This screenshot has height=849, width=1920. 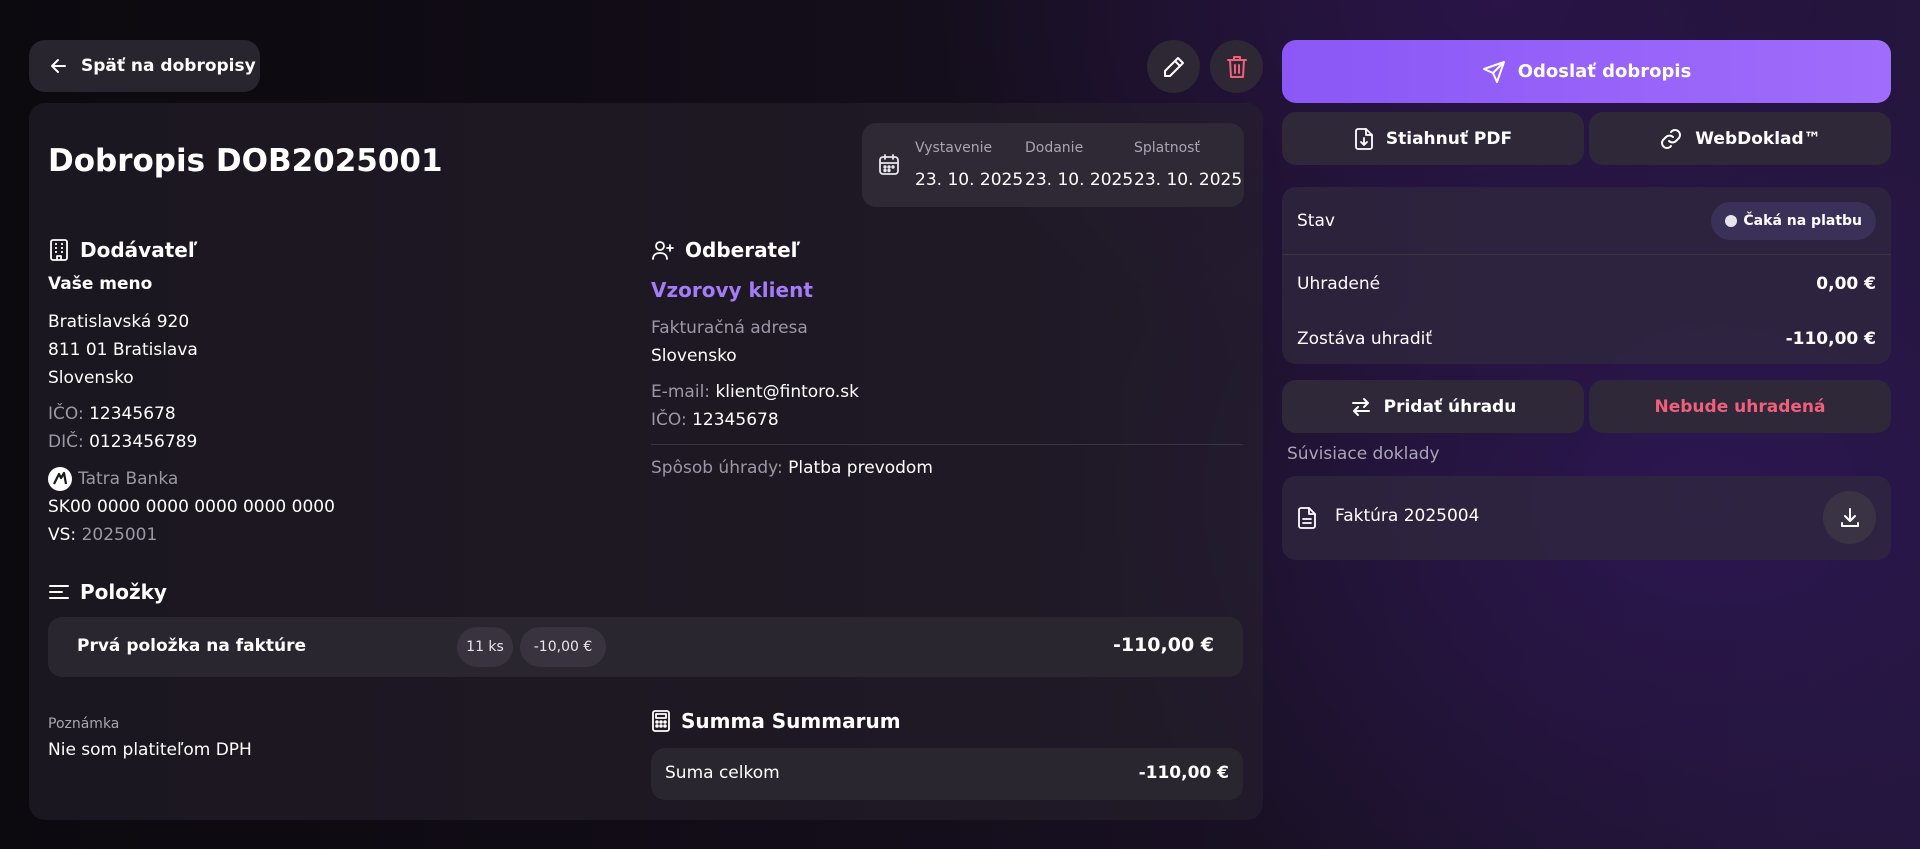 What do you see at coordinates (1586, 221) in the screenshot?
I see `status-row: Stav Čaká na platbu` at bounding box center [1586, 221].